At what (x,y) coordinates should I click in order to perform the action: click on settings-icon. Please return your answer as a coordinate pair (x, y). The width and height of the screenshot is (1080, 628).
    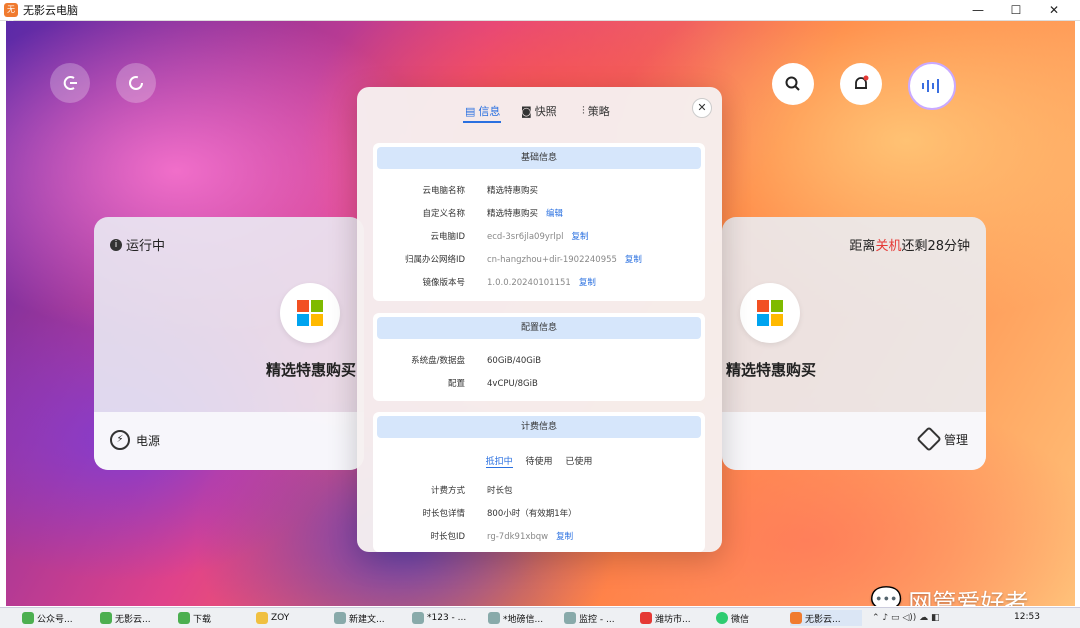
    Looking at the image, I should click on (929, 439).